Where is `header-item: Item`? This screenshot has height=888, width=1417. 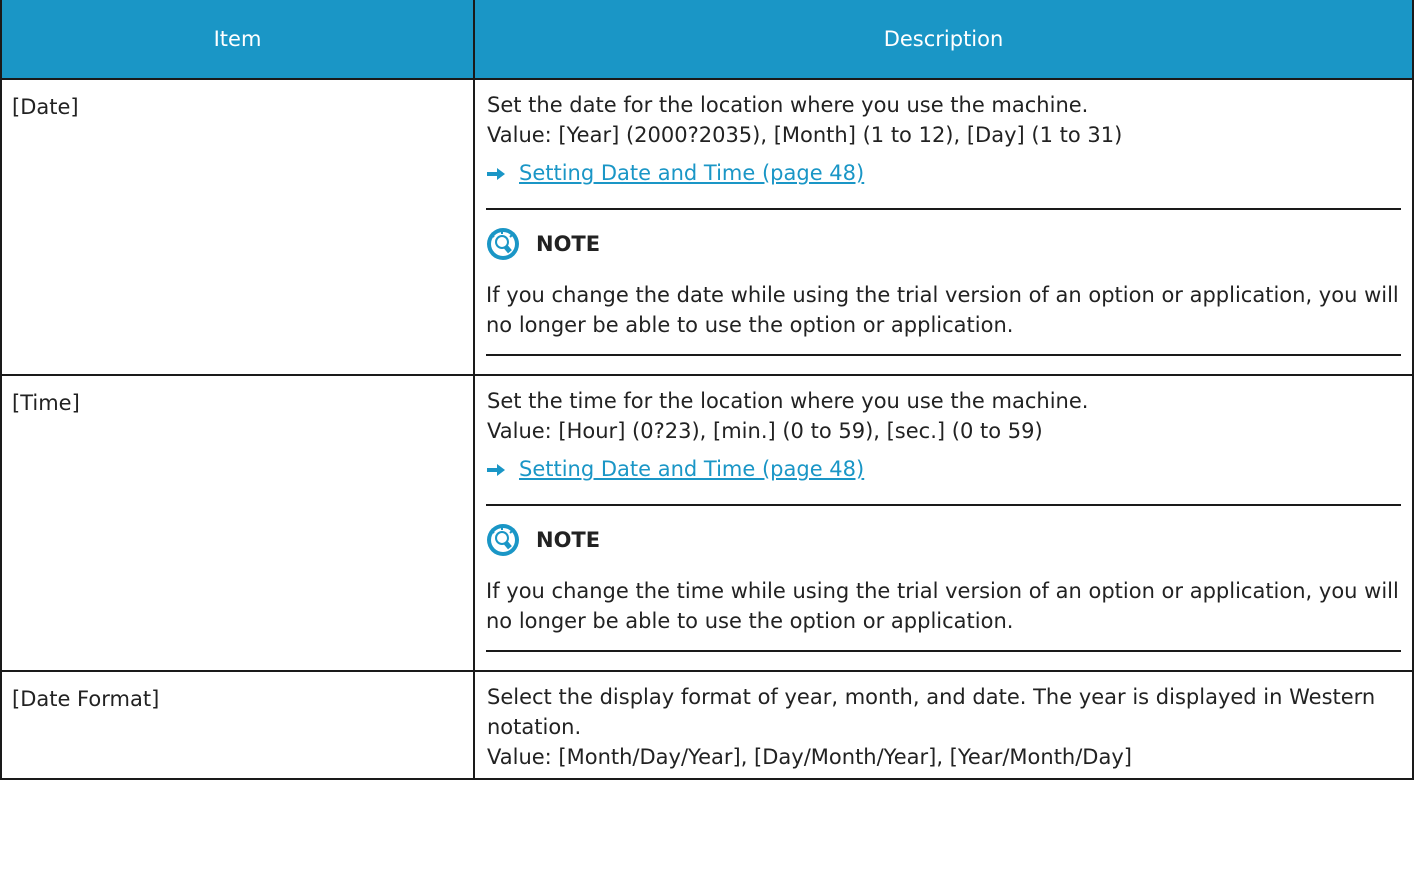
header-item: Item is located at coordinates (238, 39).